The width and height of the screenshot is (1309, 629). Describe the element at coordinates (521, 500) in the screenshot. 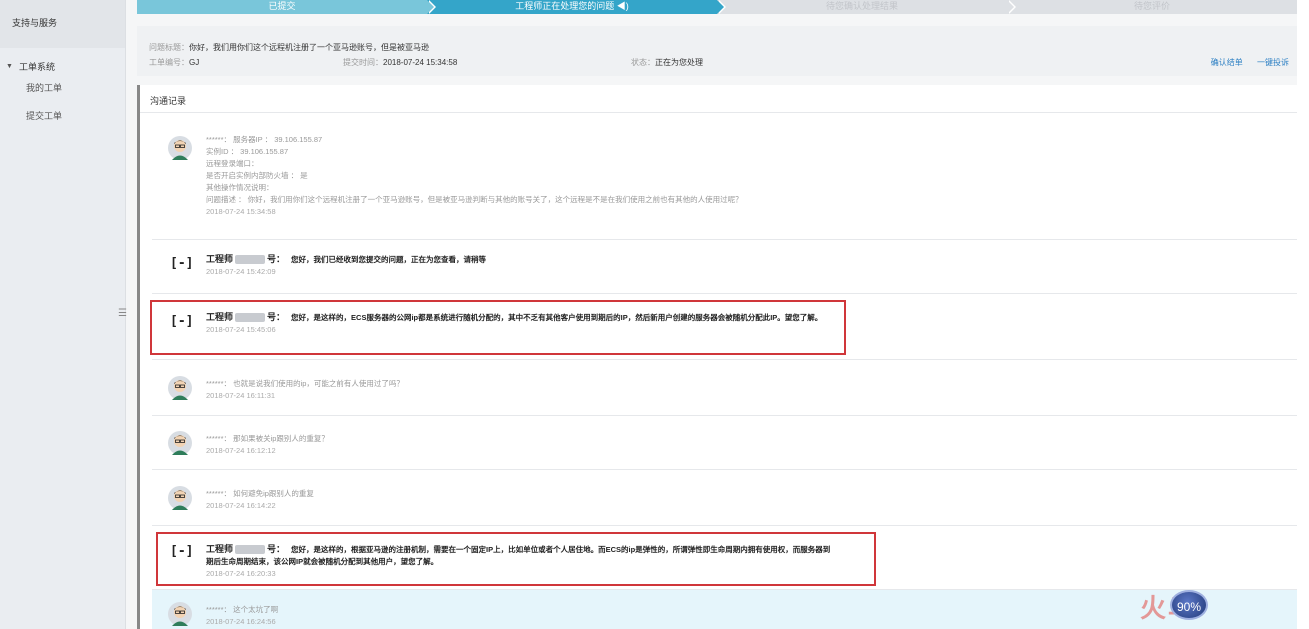

I see `message-body: ******： 如何避免ip跟别人的重复 2018-07-24 16:14:22` at that location.